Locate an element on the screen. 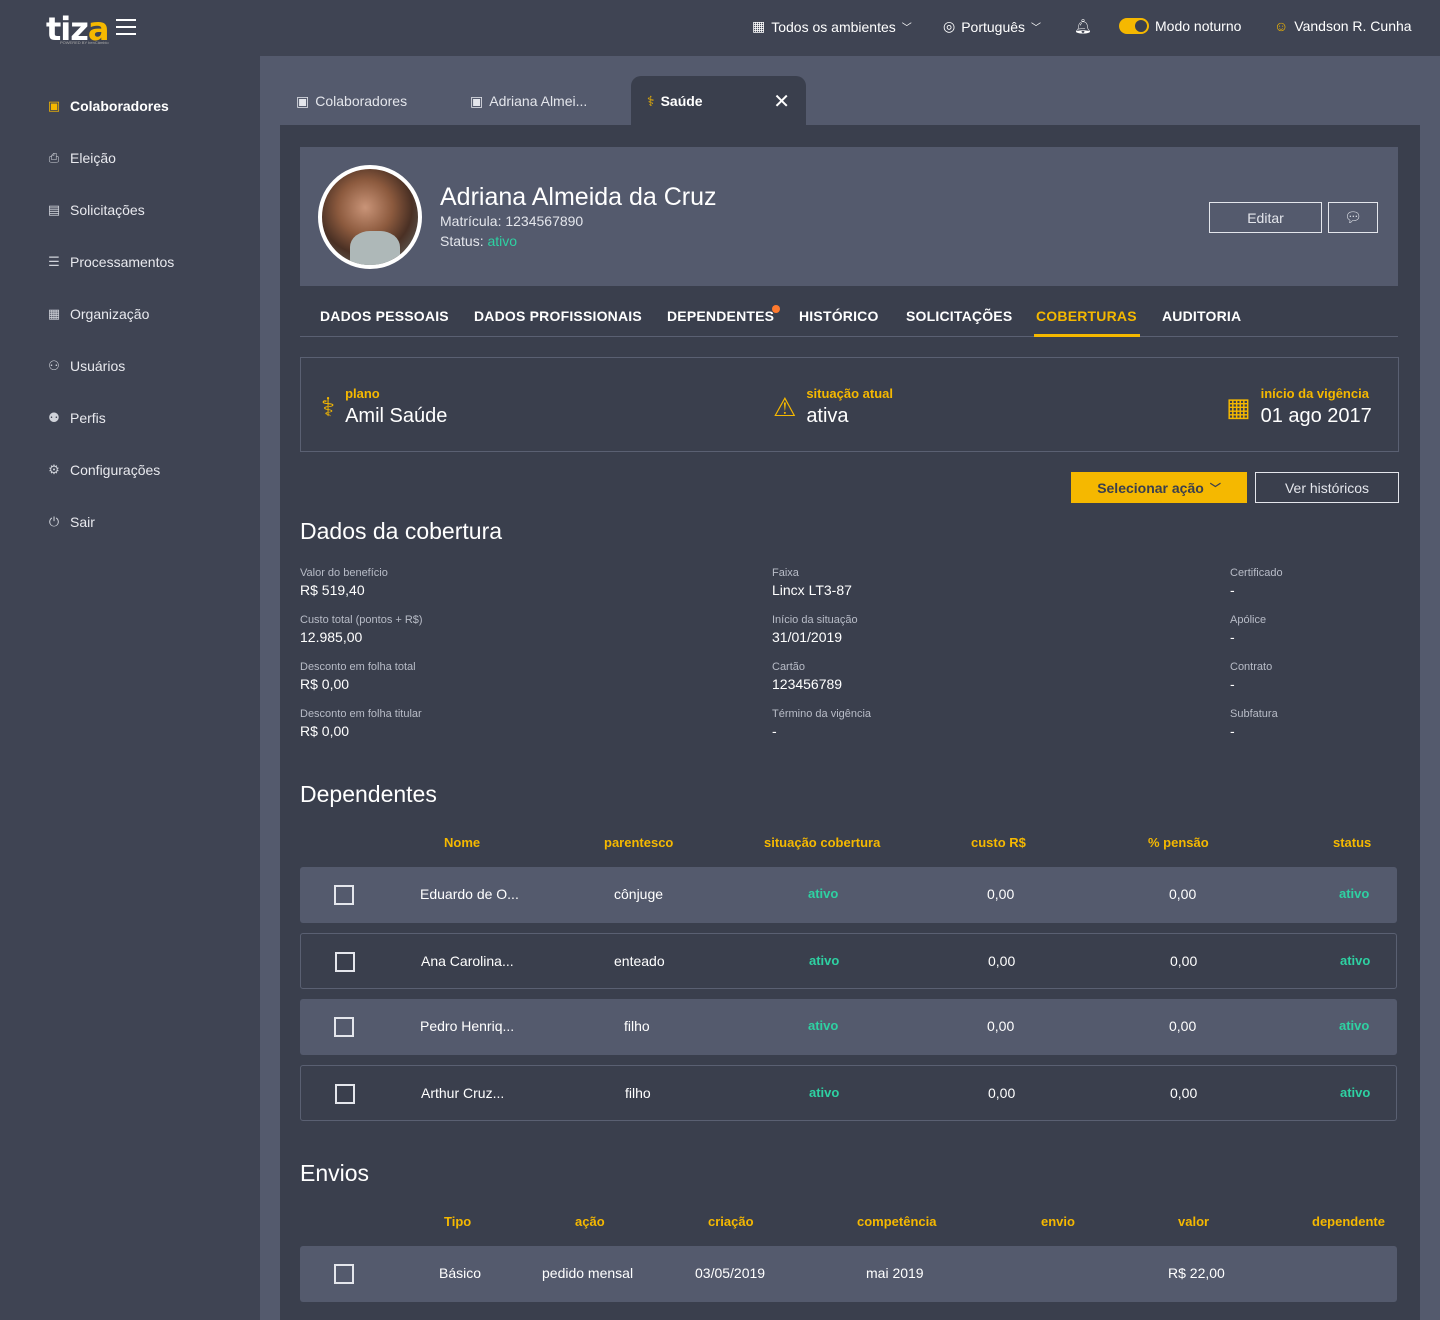  col-header-envio: envio is located at coordinates (1058, 1221).